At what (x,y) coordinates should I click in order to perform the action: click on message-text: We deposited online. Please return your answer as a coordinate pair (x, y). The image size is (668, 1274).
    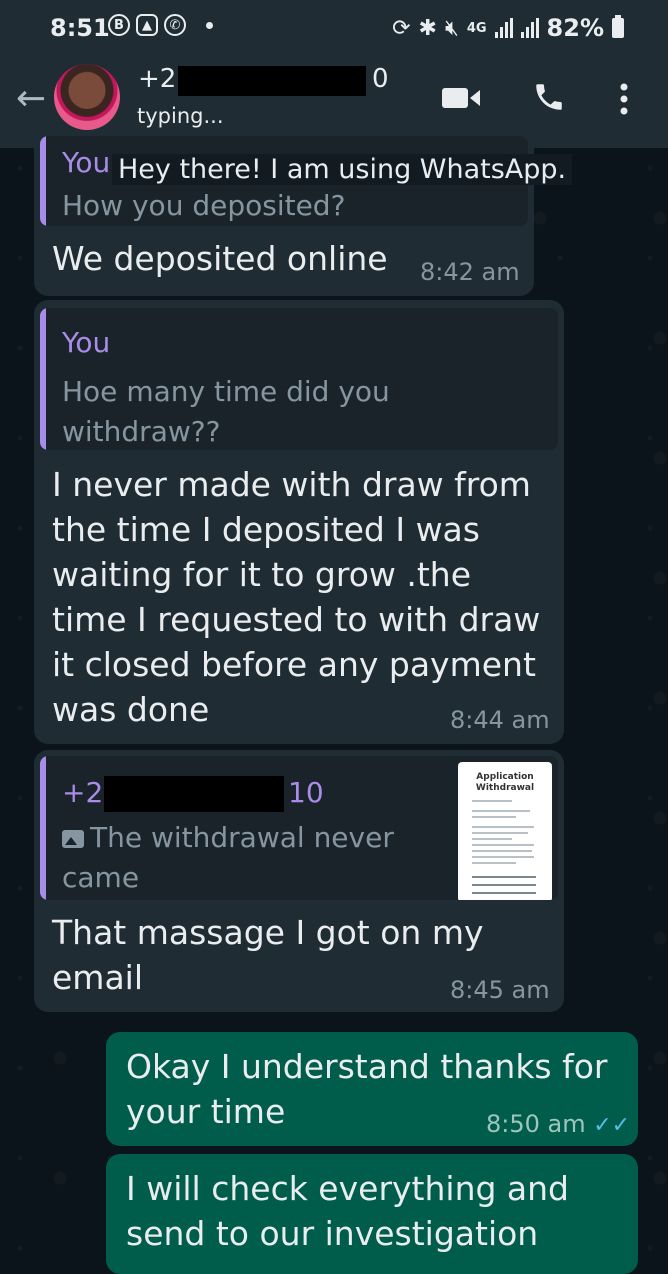
    Looking at the image, I should click on (220, 258).